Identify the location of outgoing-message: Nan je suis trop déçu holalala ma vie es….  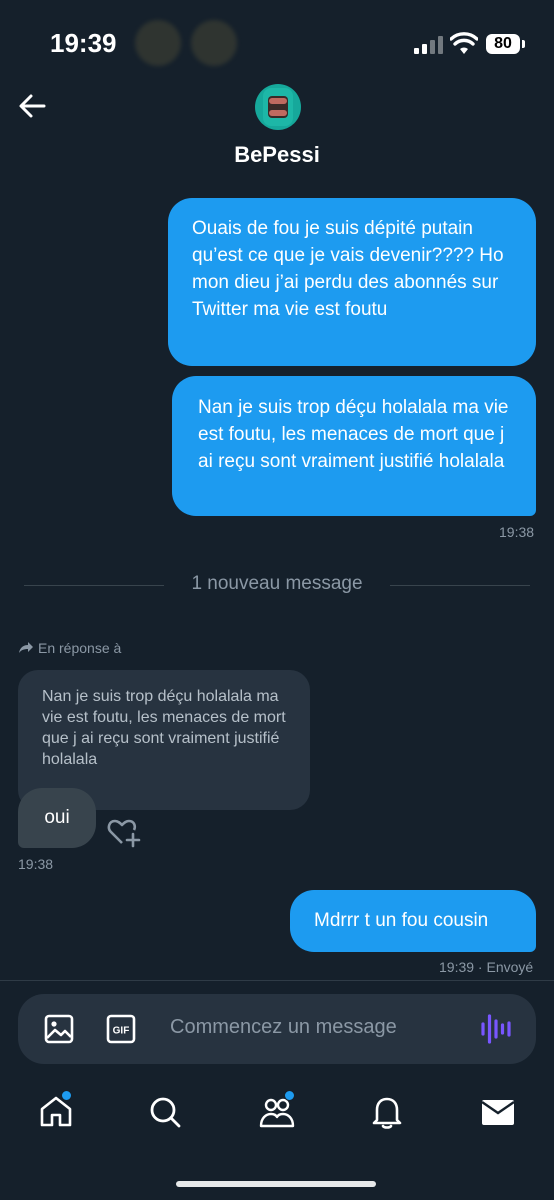
(354, 446).